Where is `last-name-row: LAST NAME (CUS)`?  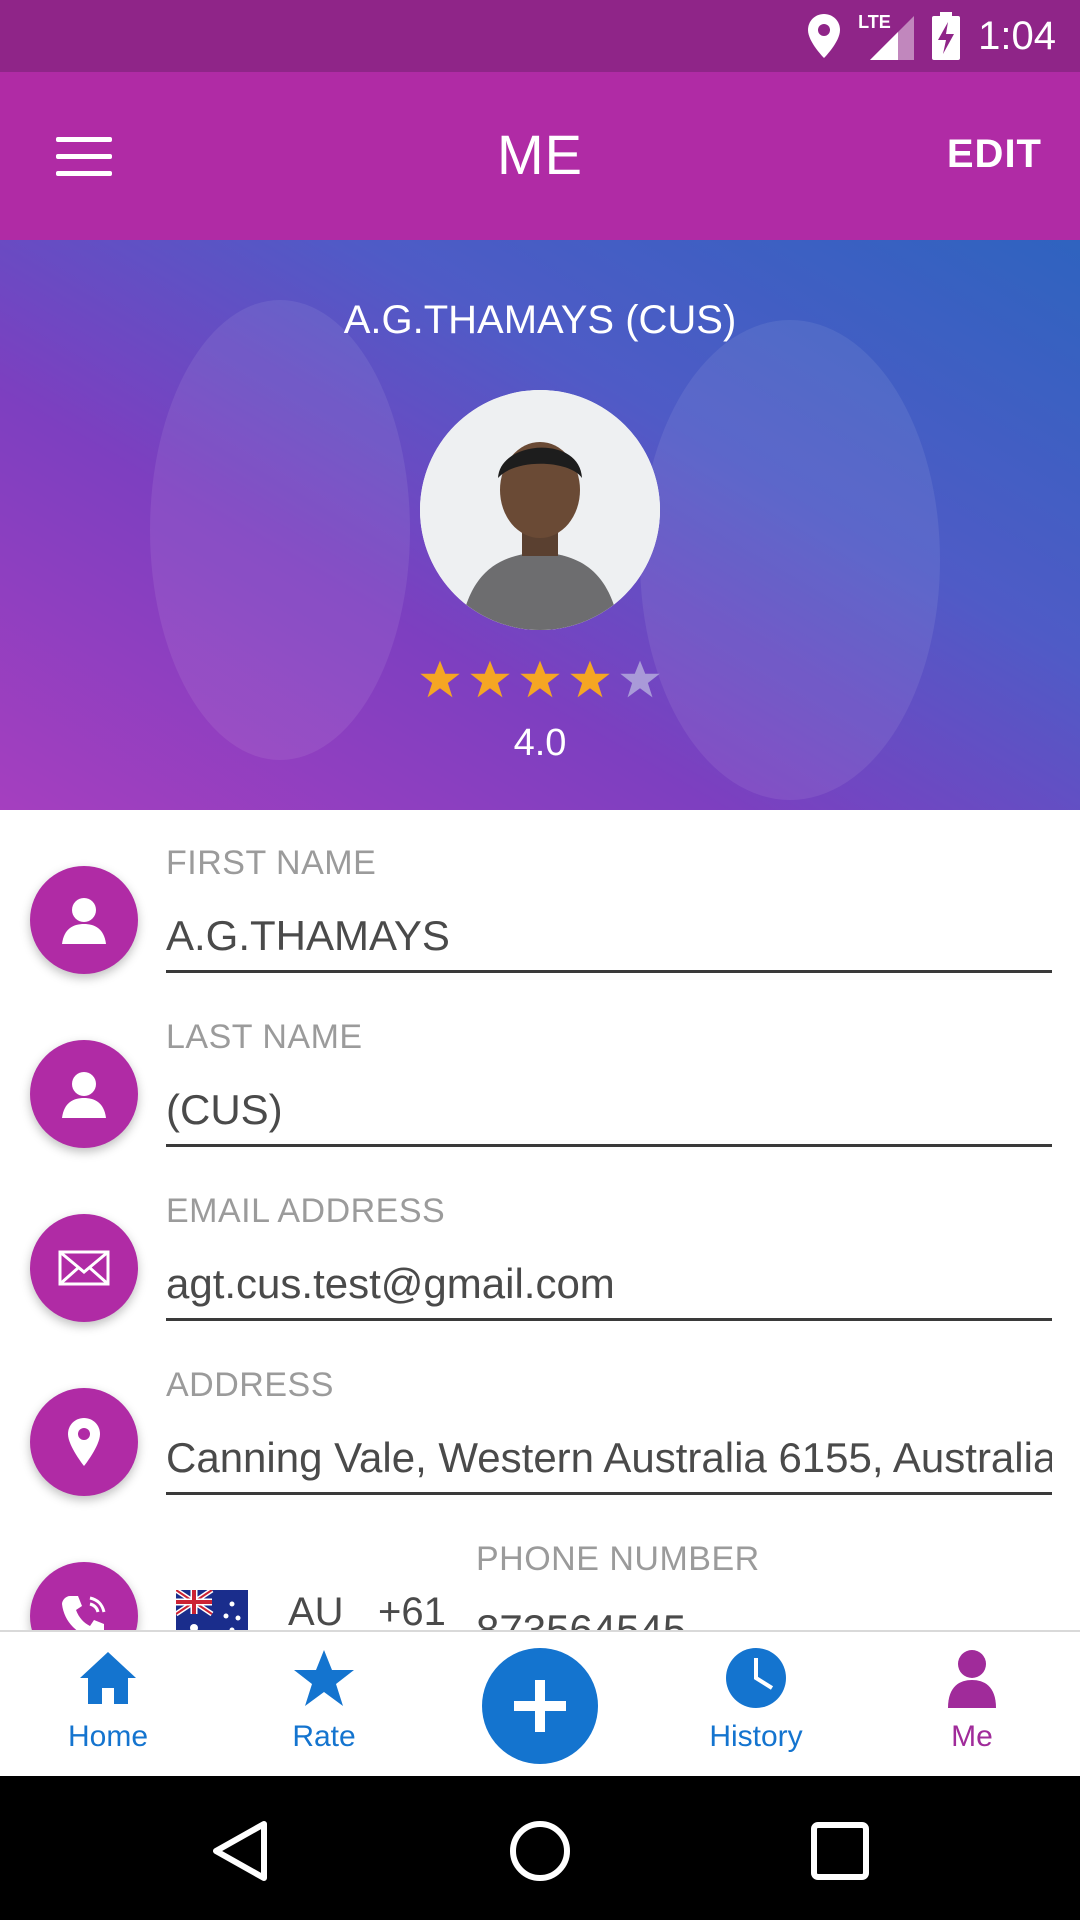
last-name-row: LAST NAME (CUS) is located at coordinates (540, 1101).